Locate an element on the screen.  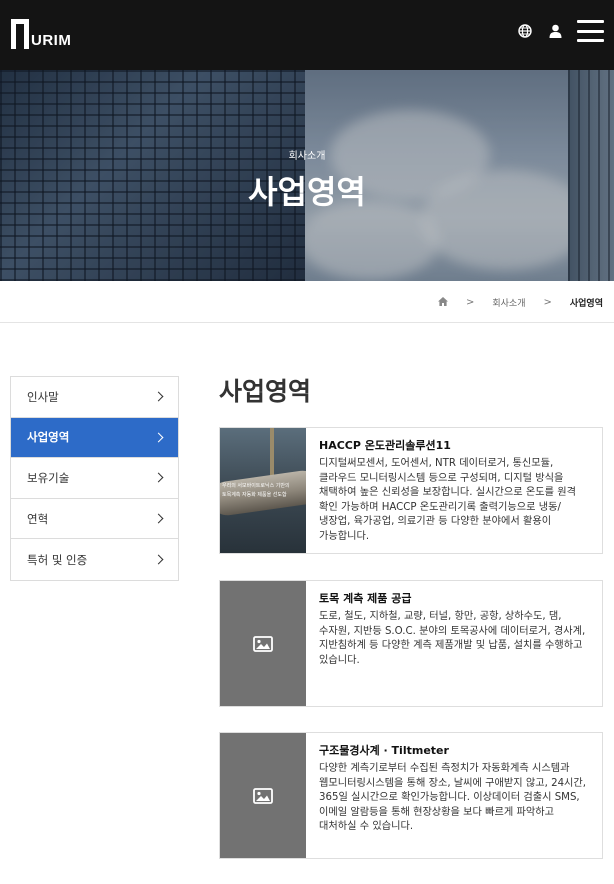
logo: URIM is located at coordinates (41, 34).